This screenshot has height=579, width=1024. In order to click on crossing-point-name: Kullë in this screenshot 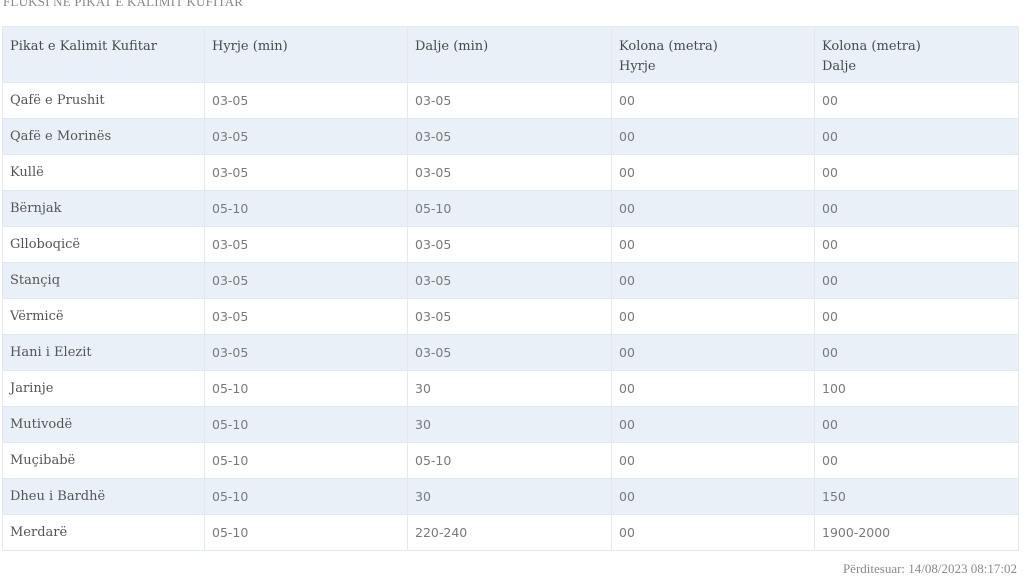, I will do `click(103, 172)`.